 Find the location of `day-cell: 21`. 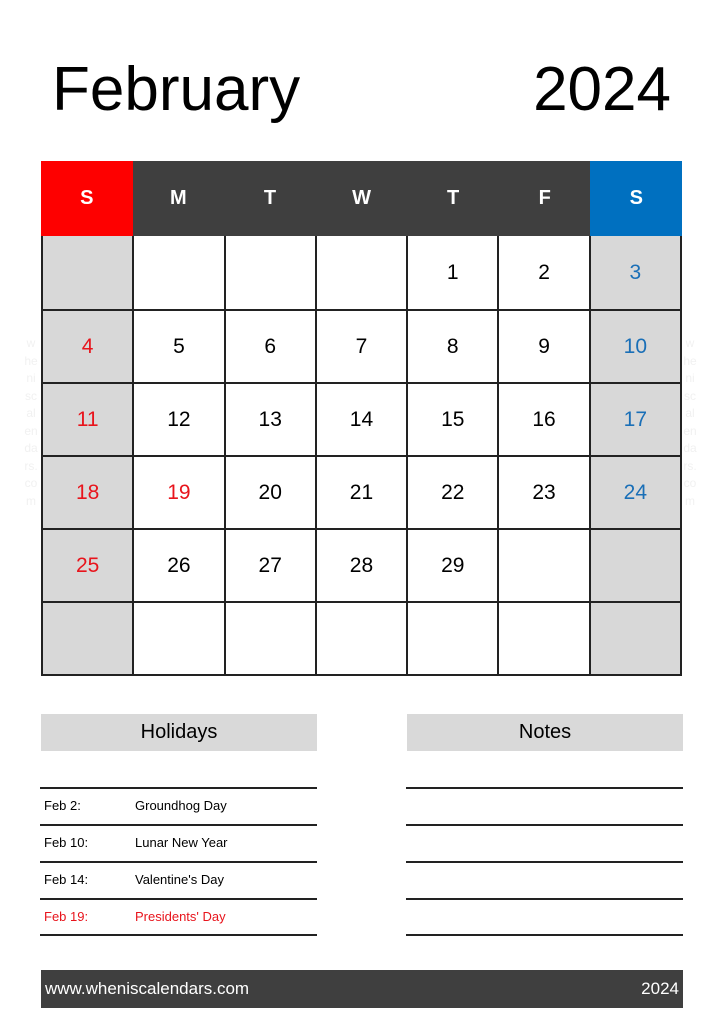

day-cell: 21 is located at coordinates (362, 492).